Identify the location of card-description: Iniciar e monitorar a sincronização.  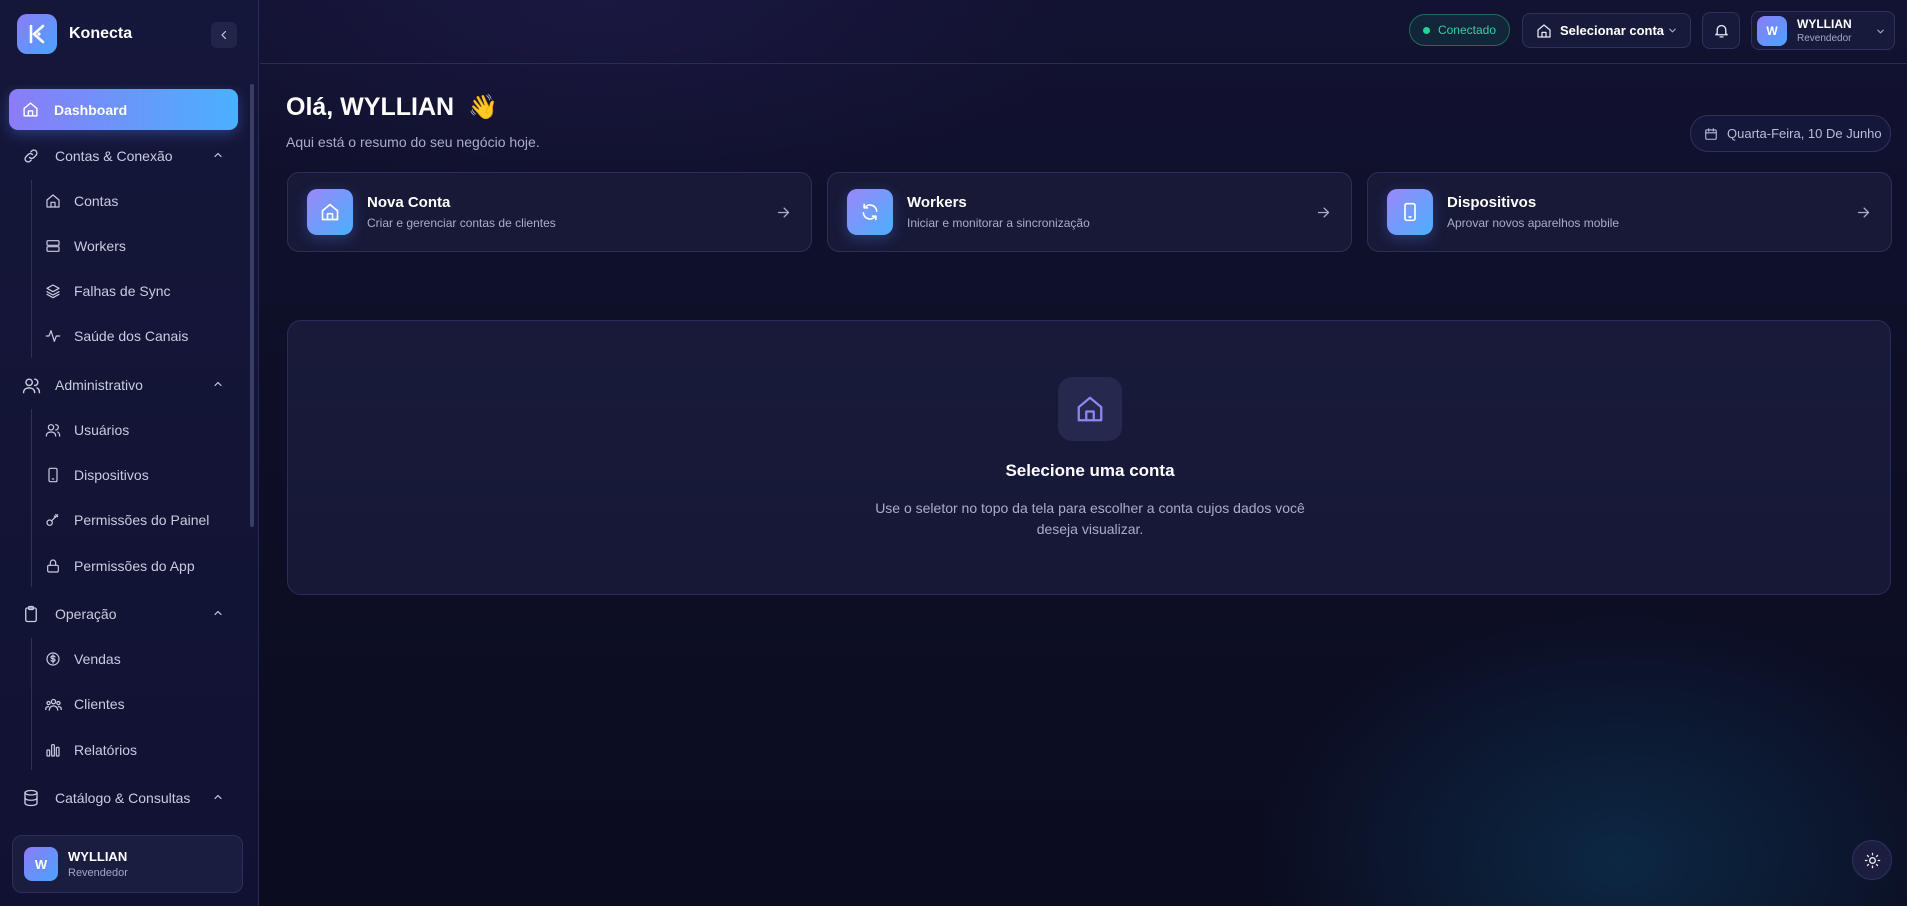
(998, 223).